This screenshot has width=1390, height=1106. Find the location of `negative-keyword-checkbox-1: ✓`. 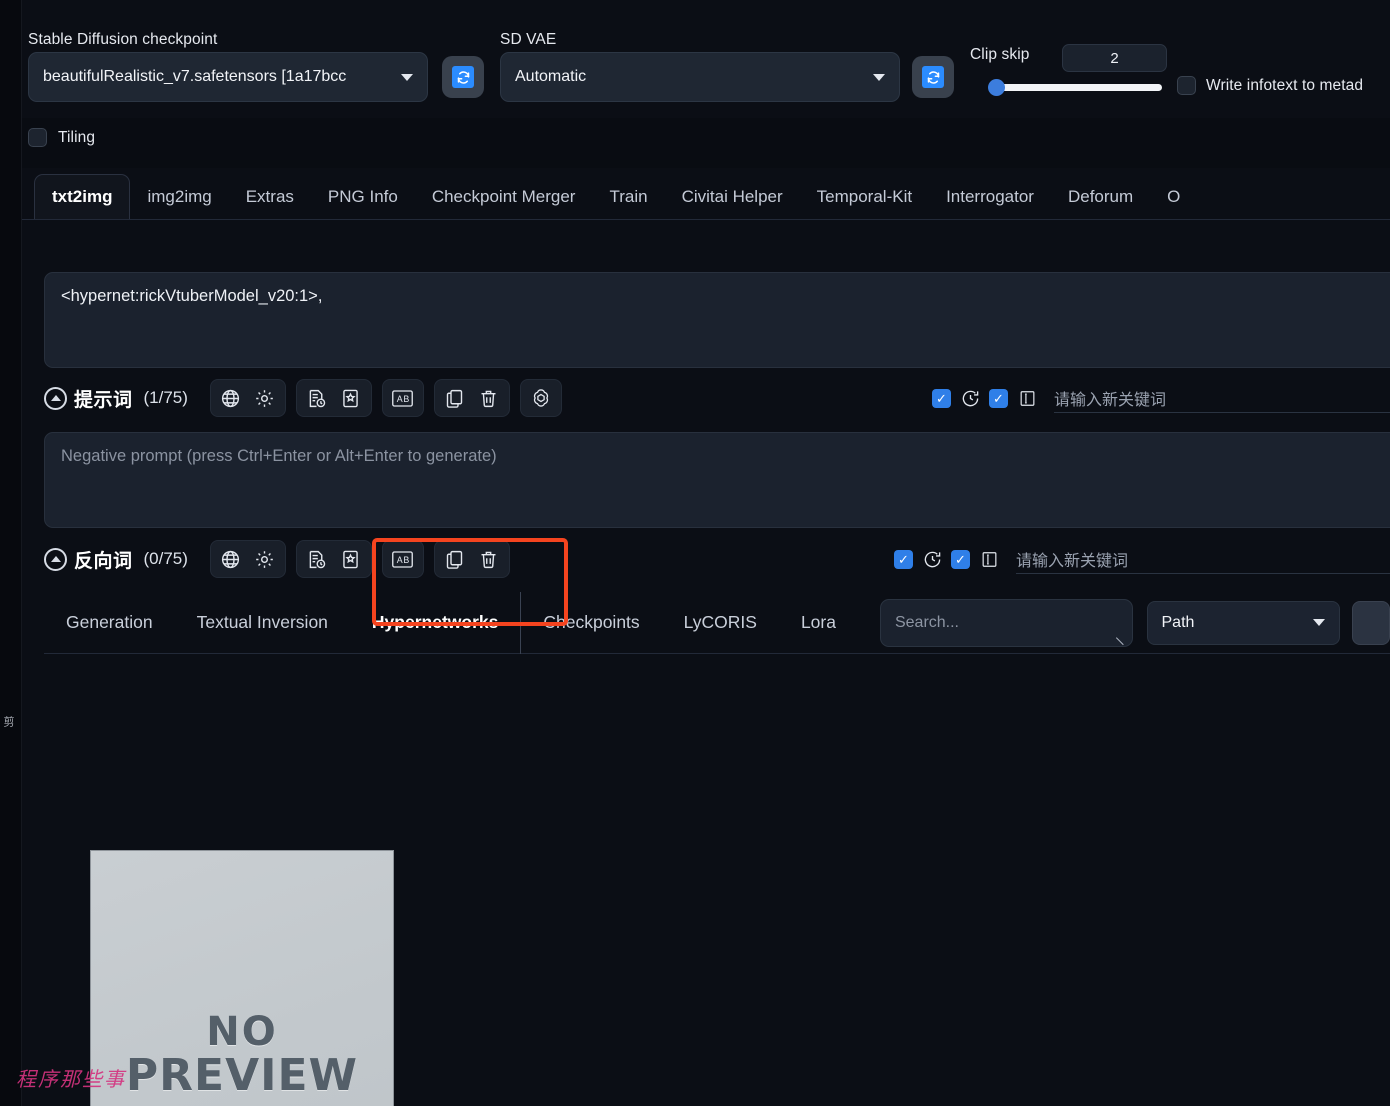

negative-keyword-checkbox-1: ✓ is located at coordinates (903, 559).